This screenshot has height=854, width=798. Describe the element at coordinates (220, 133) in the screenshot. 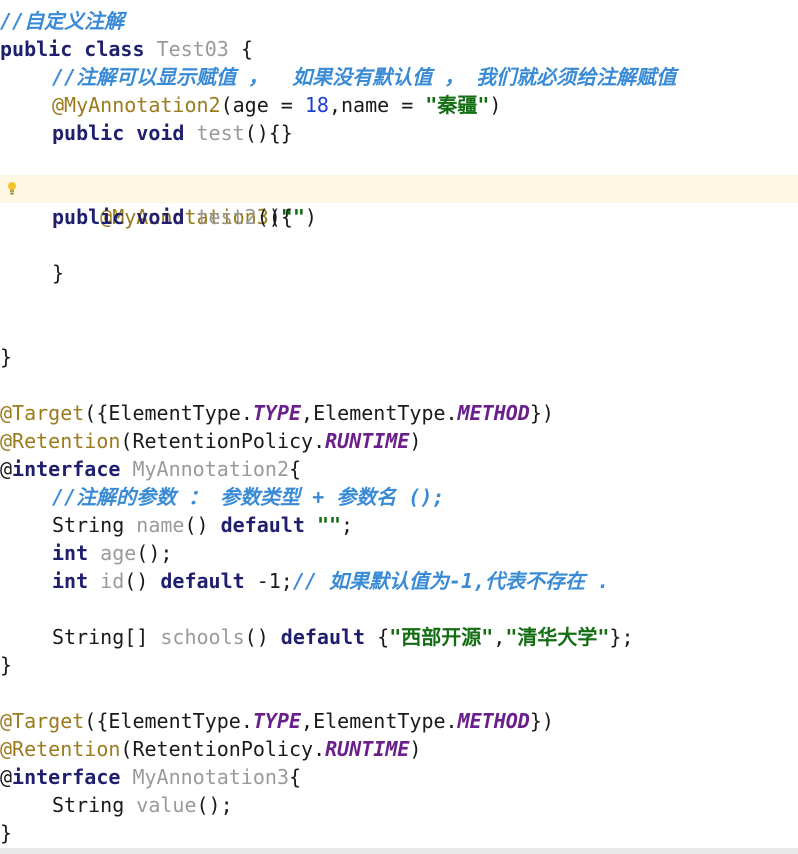

I see `method-name: test` at that location.